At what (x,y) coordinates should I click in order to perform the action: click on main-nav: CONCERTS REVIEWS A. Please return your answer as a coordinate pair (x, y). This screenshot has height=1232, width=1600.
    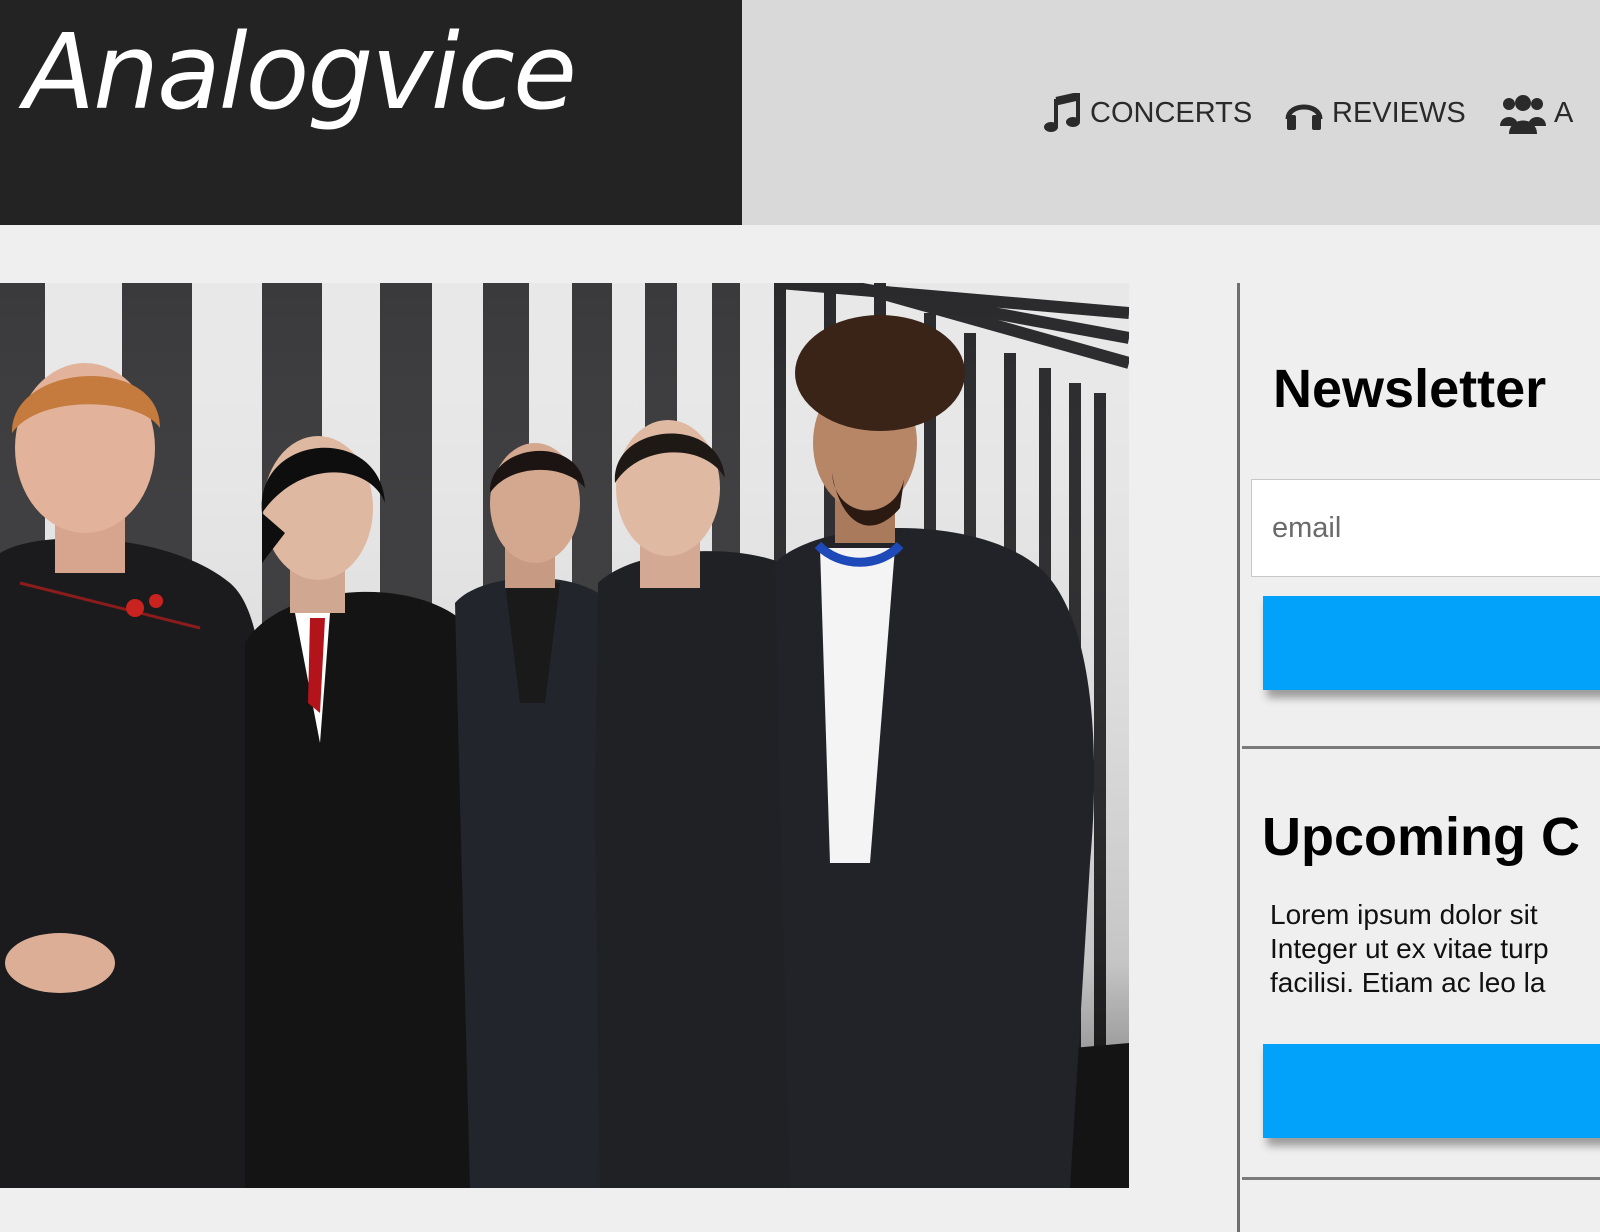
    Looking at the image, I should click on (1171, 112).